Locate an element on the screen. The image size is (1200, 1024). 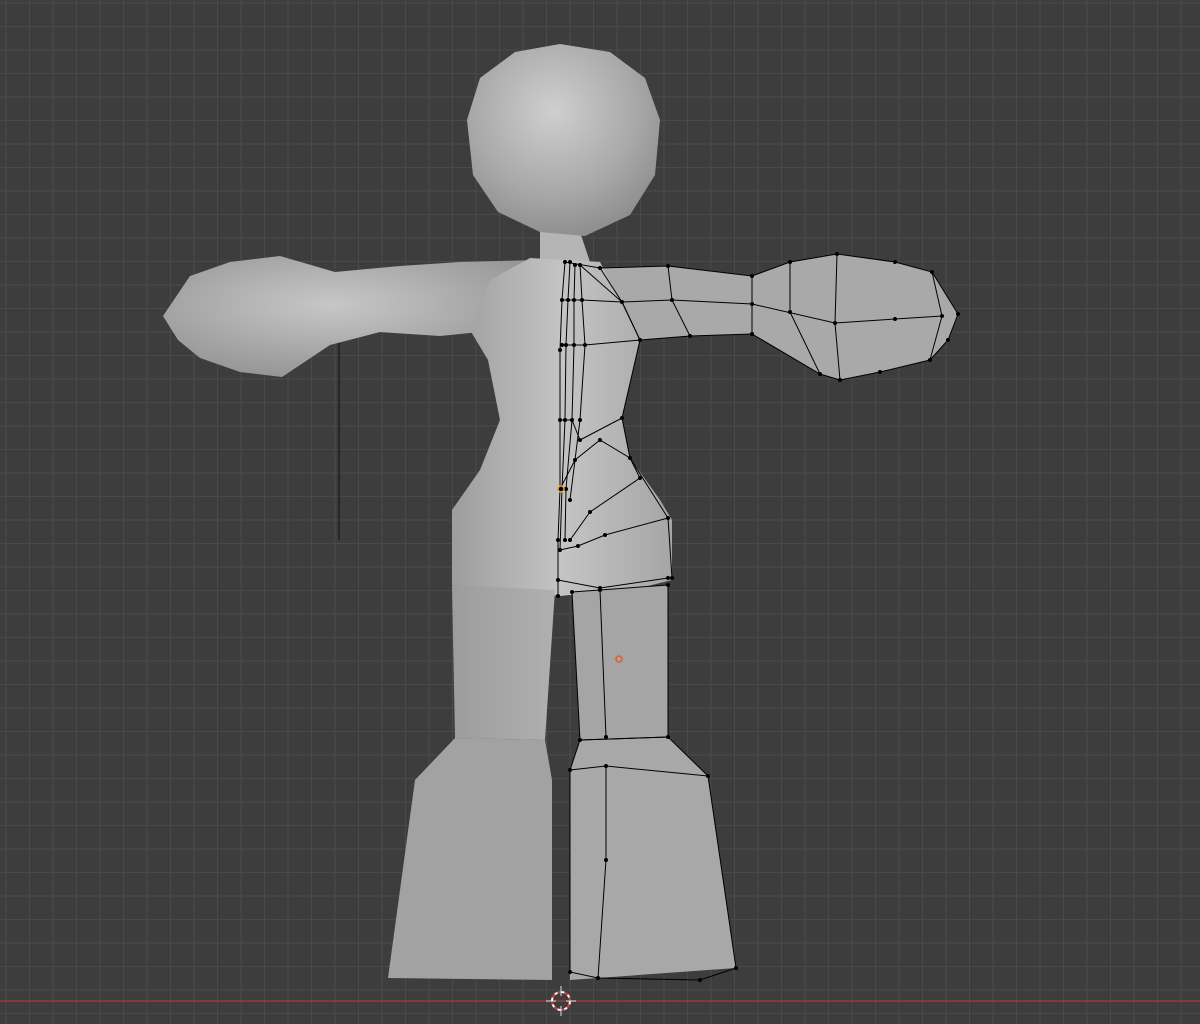
mesh-head is located at coordinates (563, 140).